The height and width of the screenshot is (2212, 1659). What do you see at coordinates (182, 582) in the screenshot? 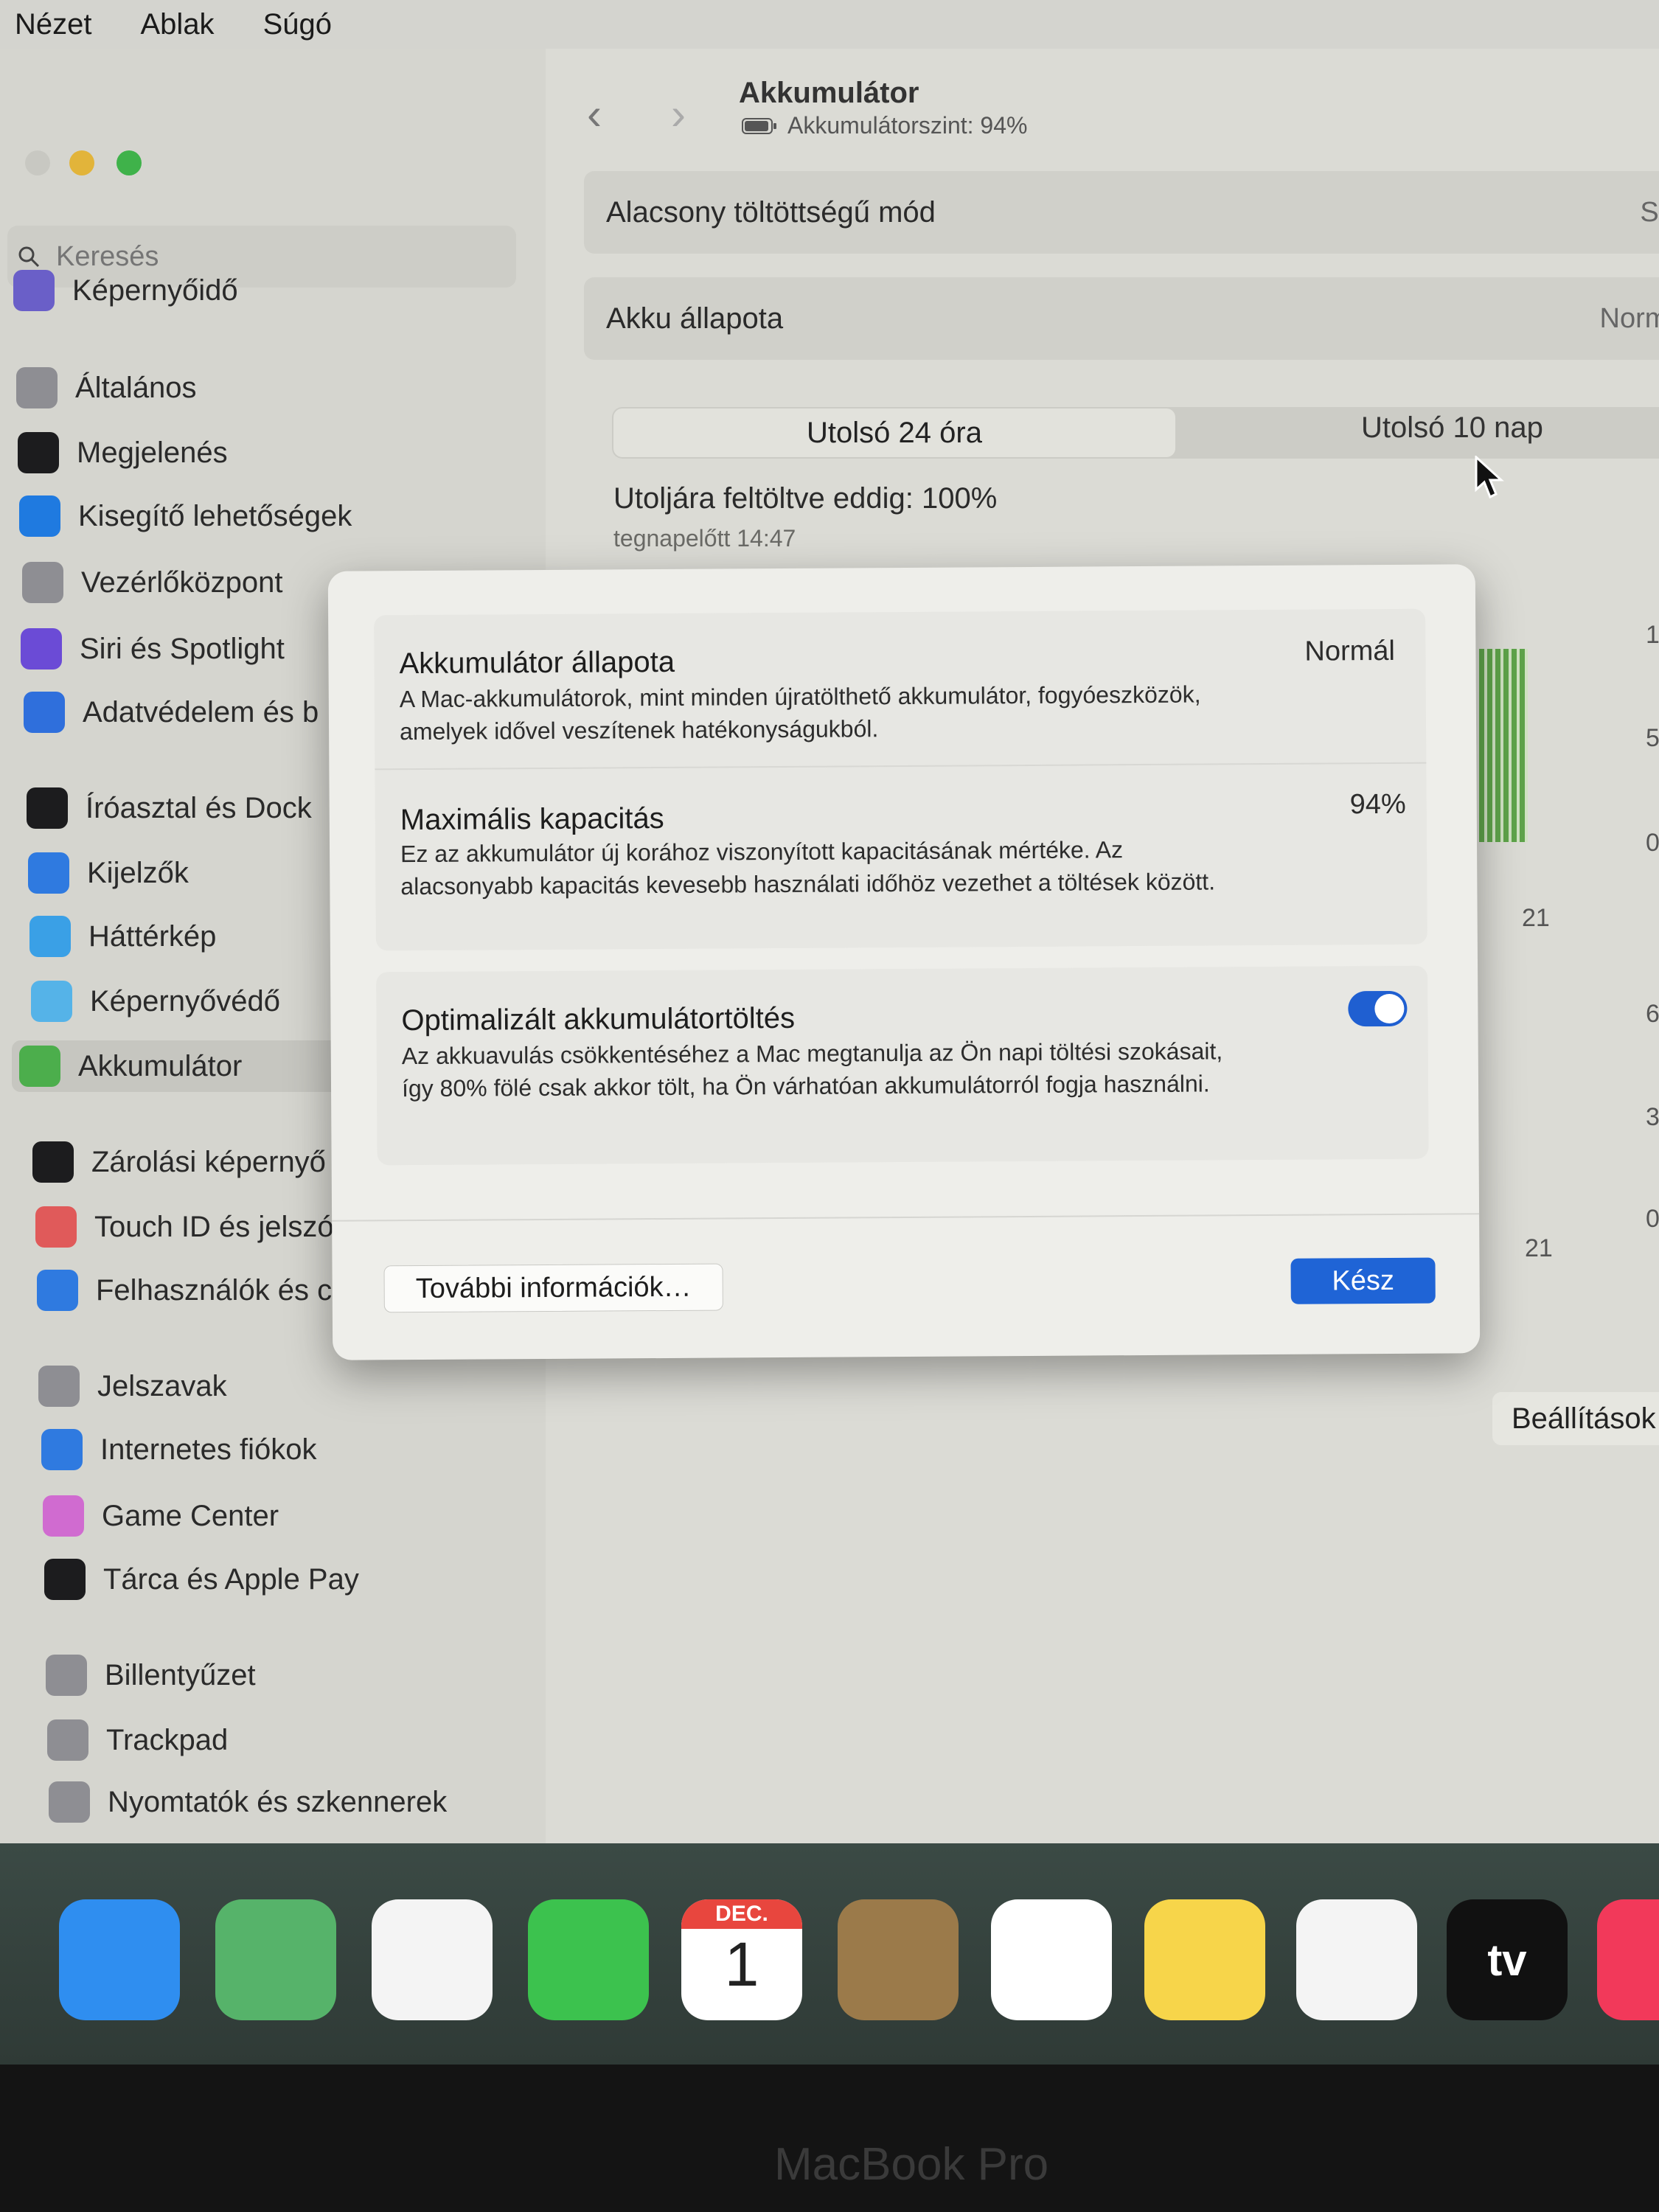
I see `sidebar-item-label: Vezérlőközpont` at bounding box center [182, 582].